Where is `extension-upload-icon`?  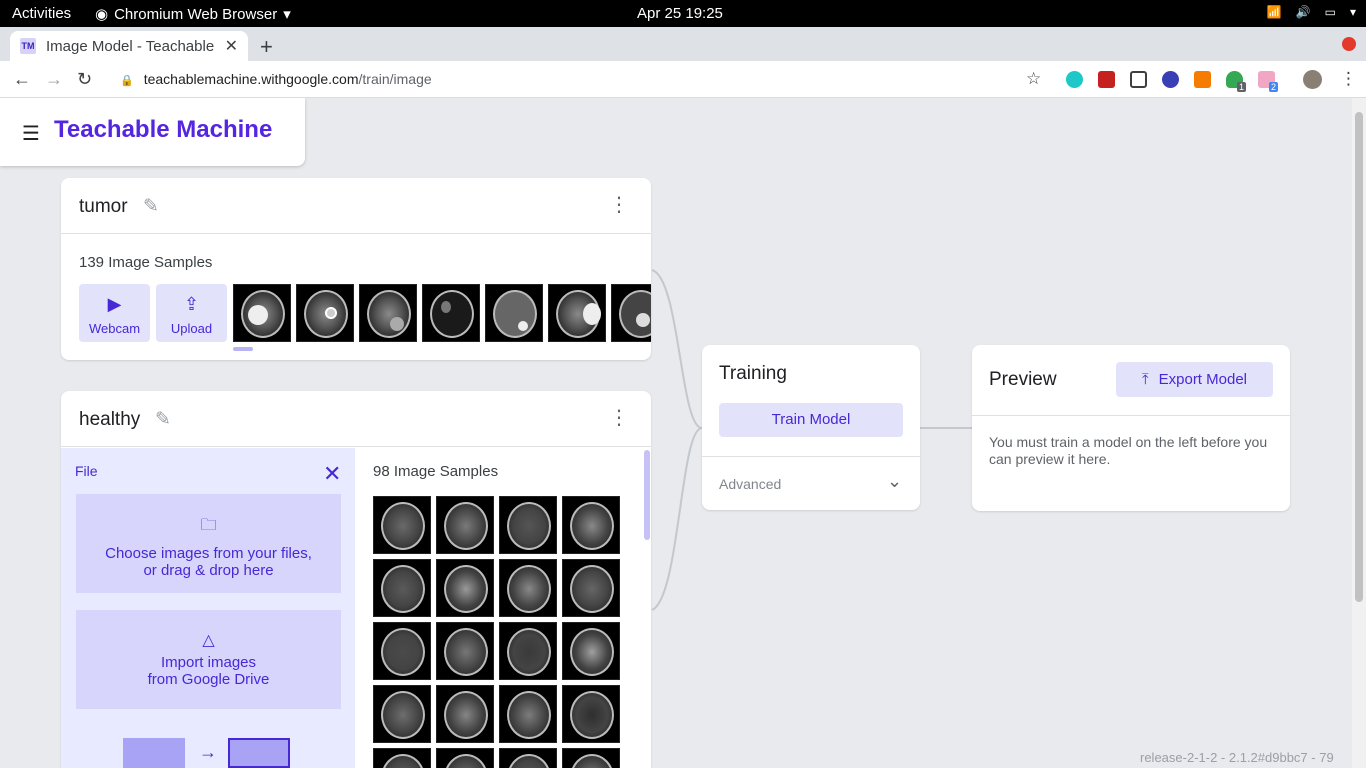
extension-upload-icon is located at coordinates (1138, 79).